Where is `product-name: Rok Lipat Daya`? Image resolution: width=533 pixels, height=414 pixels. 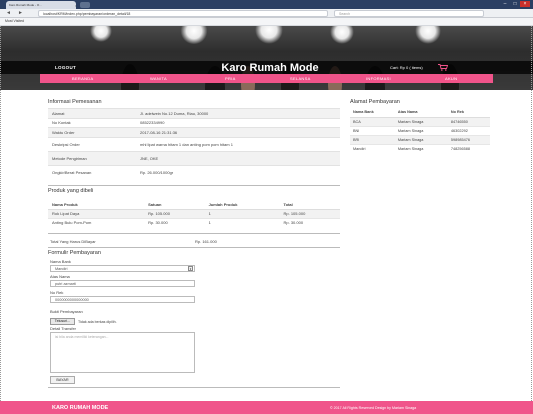 product-name: Rok Lipat Daya is located at coordinates (96, 213).